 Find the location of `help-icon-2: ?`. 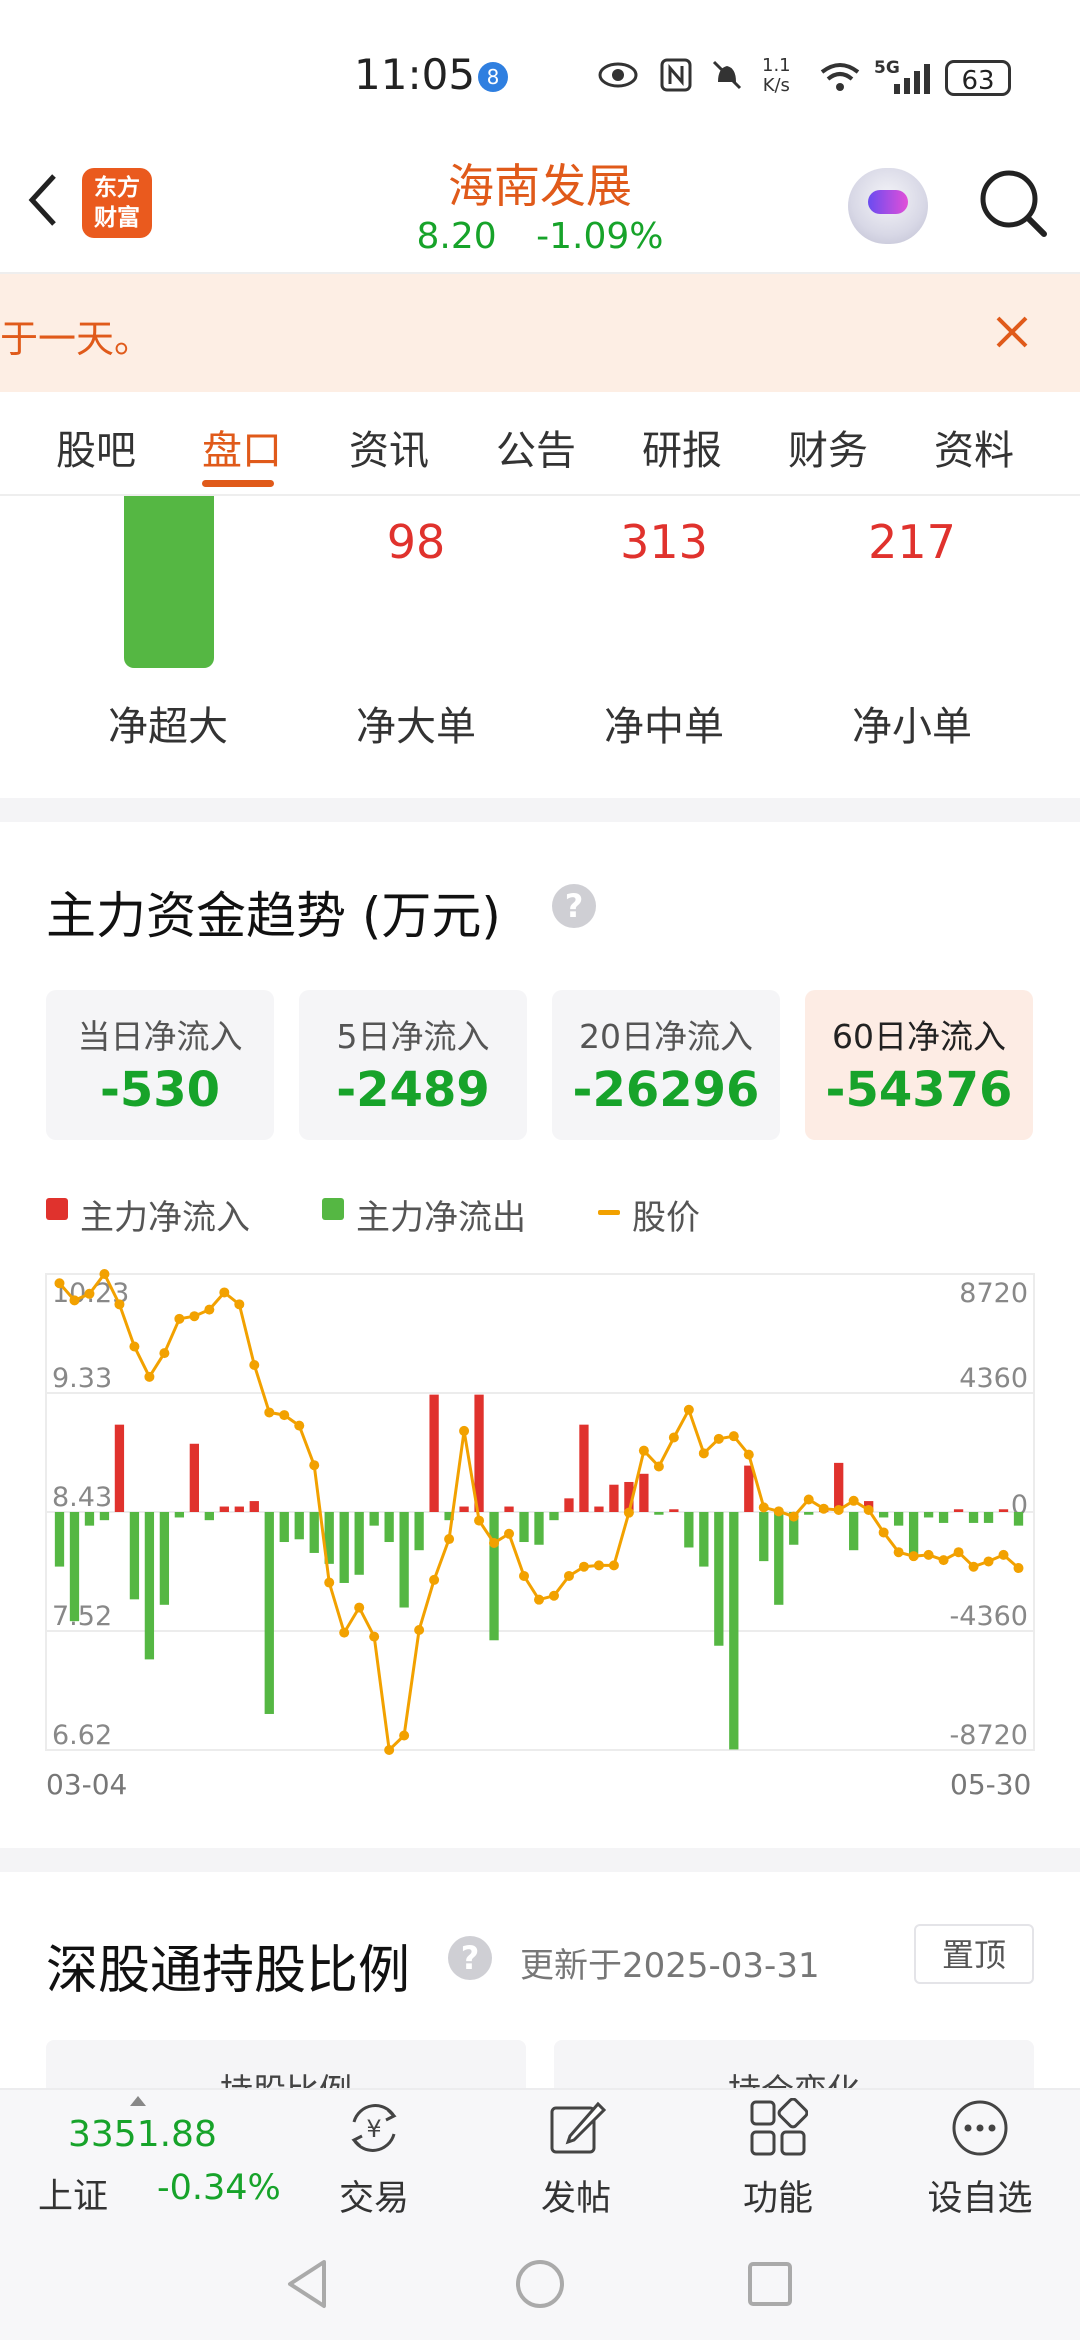

help-icon-2: ? is located at coordinates (470, 1958).